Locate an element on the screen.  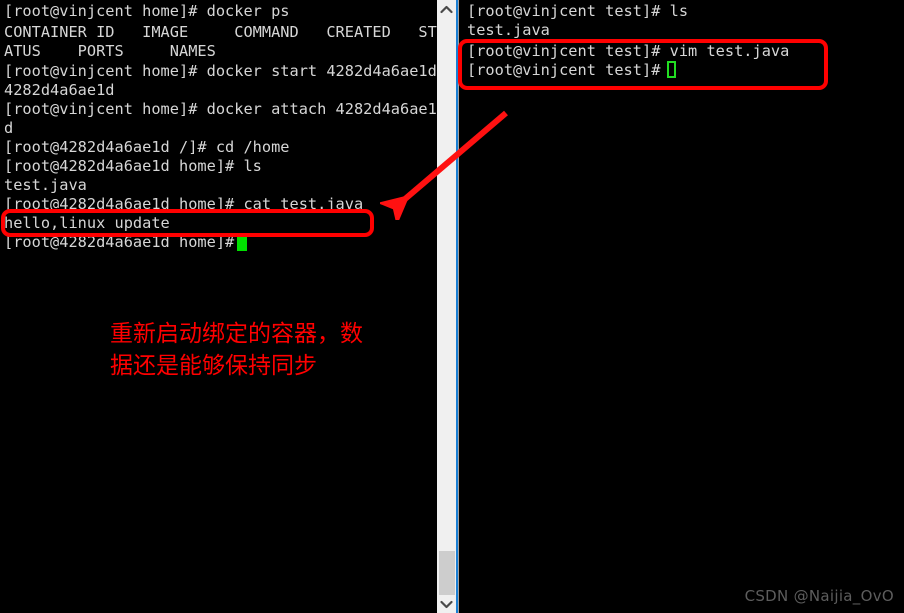
terminal-line: [root@4282d4a6ae1d home]# cat test.java is located at coordinates (184, 204).